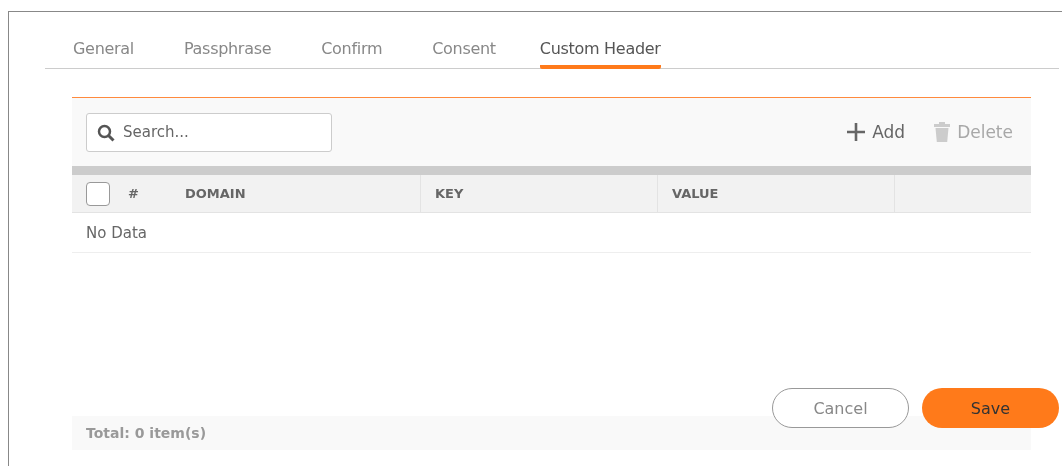  What do you see at coordinates (600, 40) in the screenshot?
I see `tab: Custom Header` at bounding box center [600, 40].